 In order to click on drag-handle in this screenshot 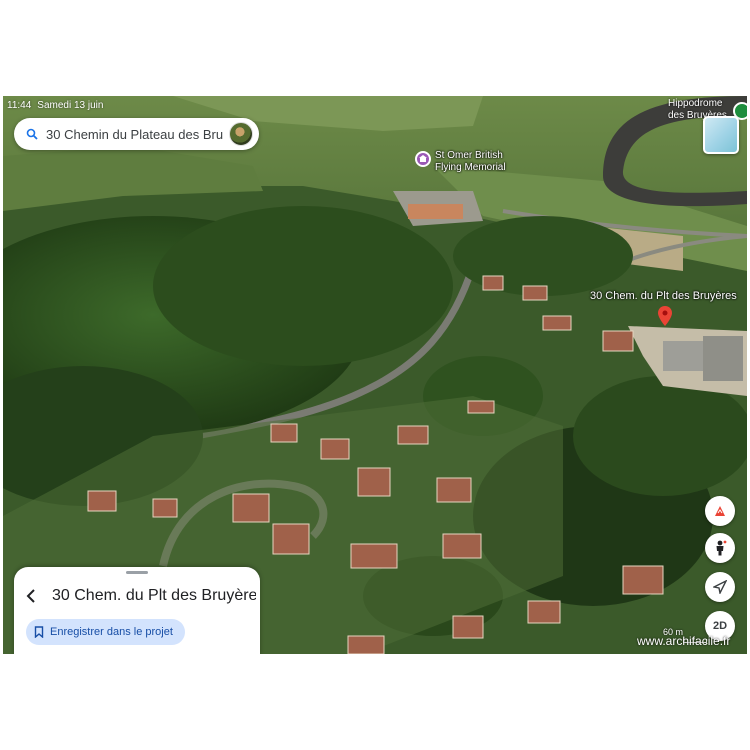, I will do `click(137, 572)`.